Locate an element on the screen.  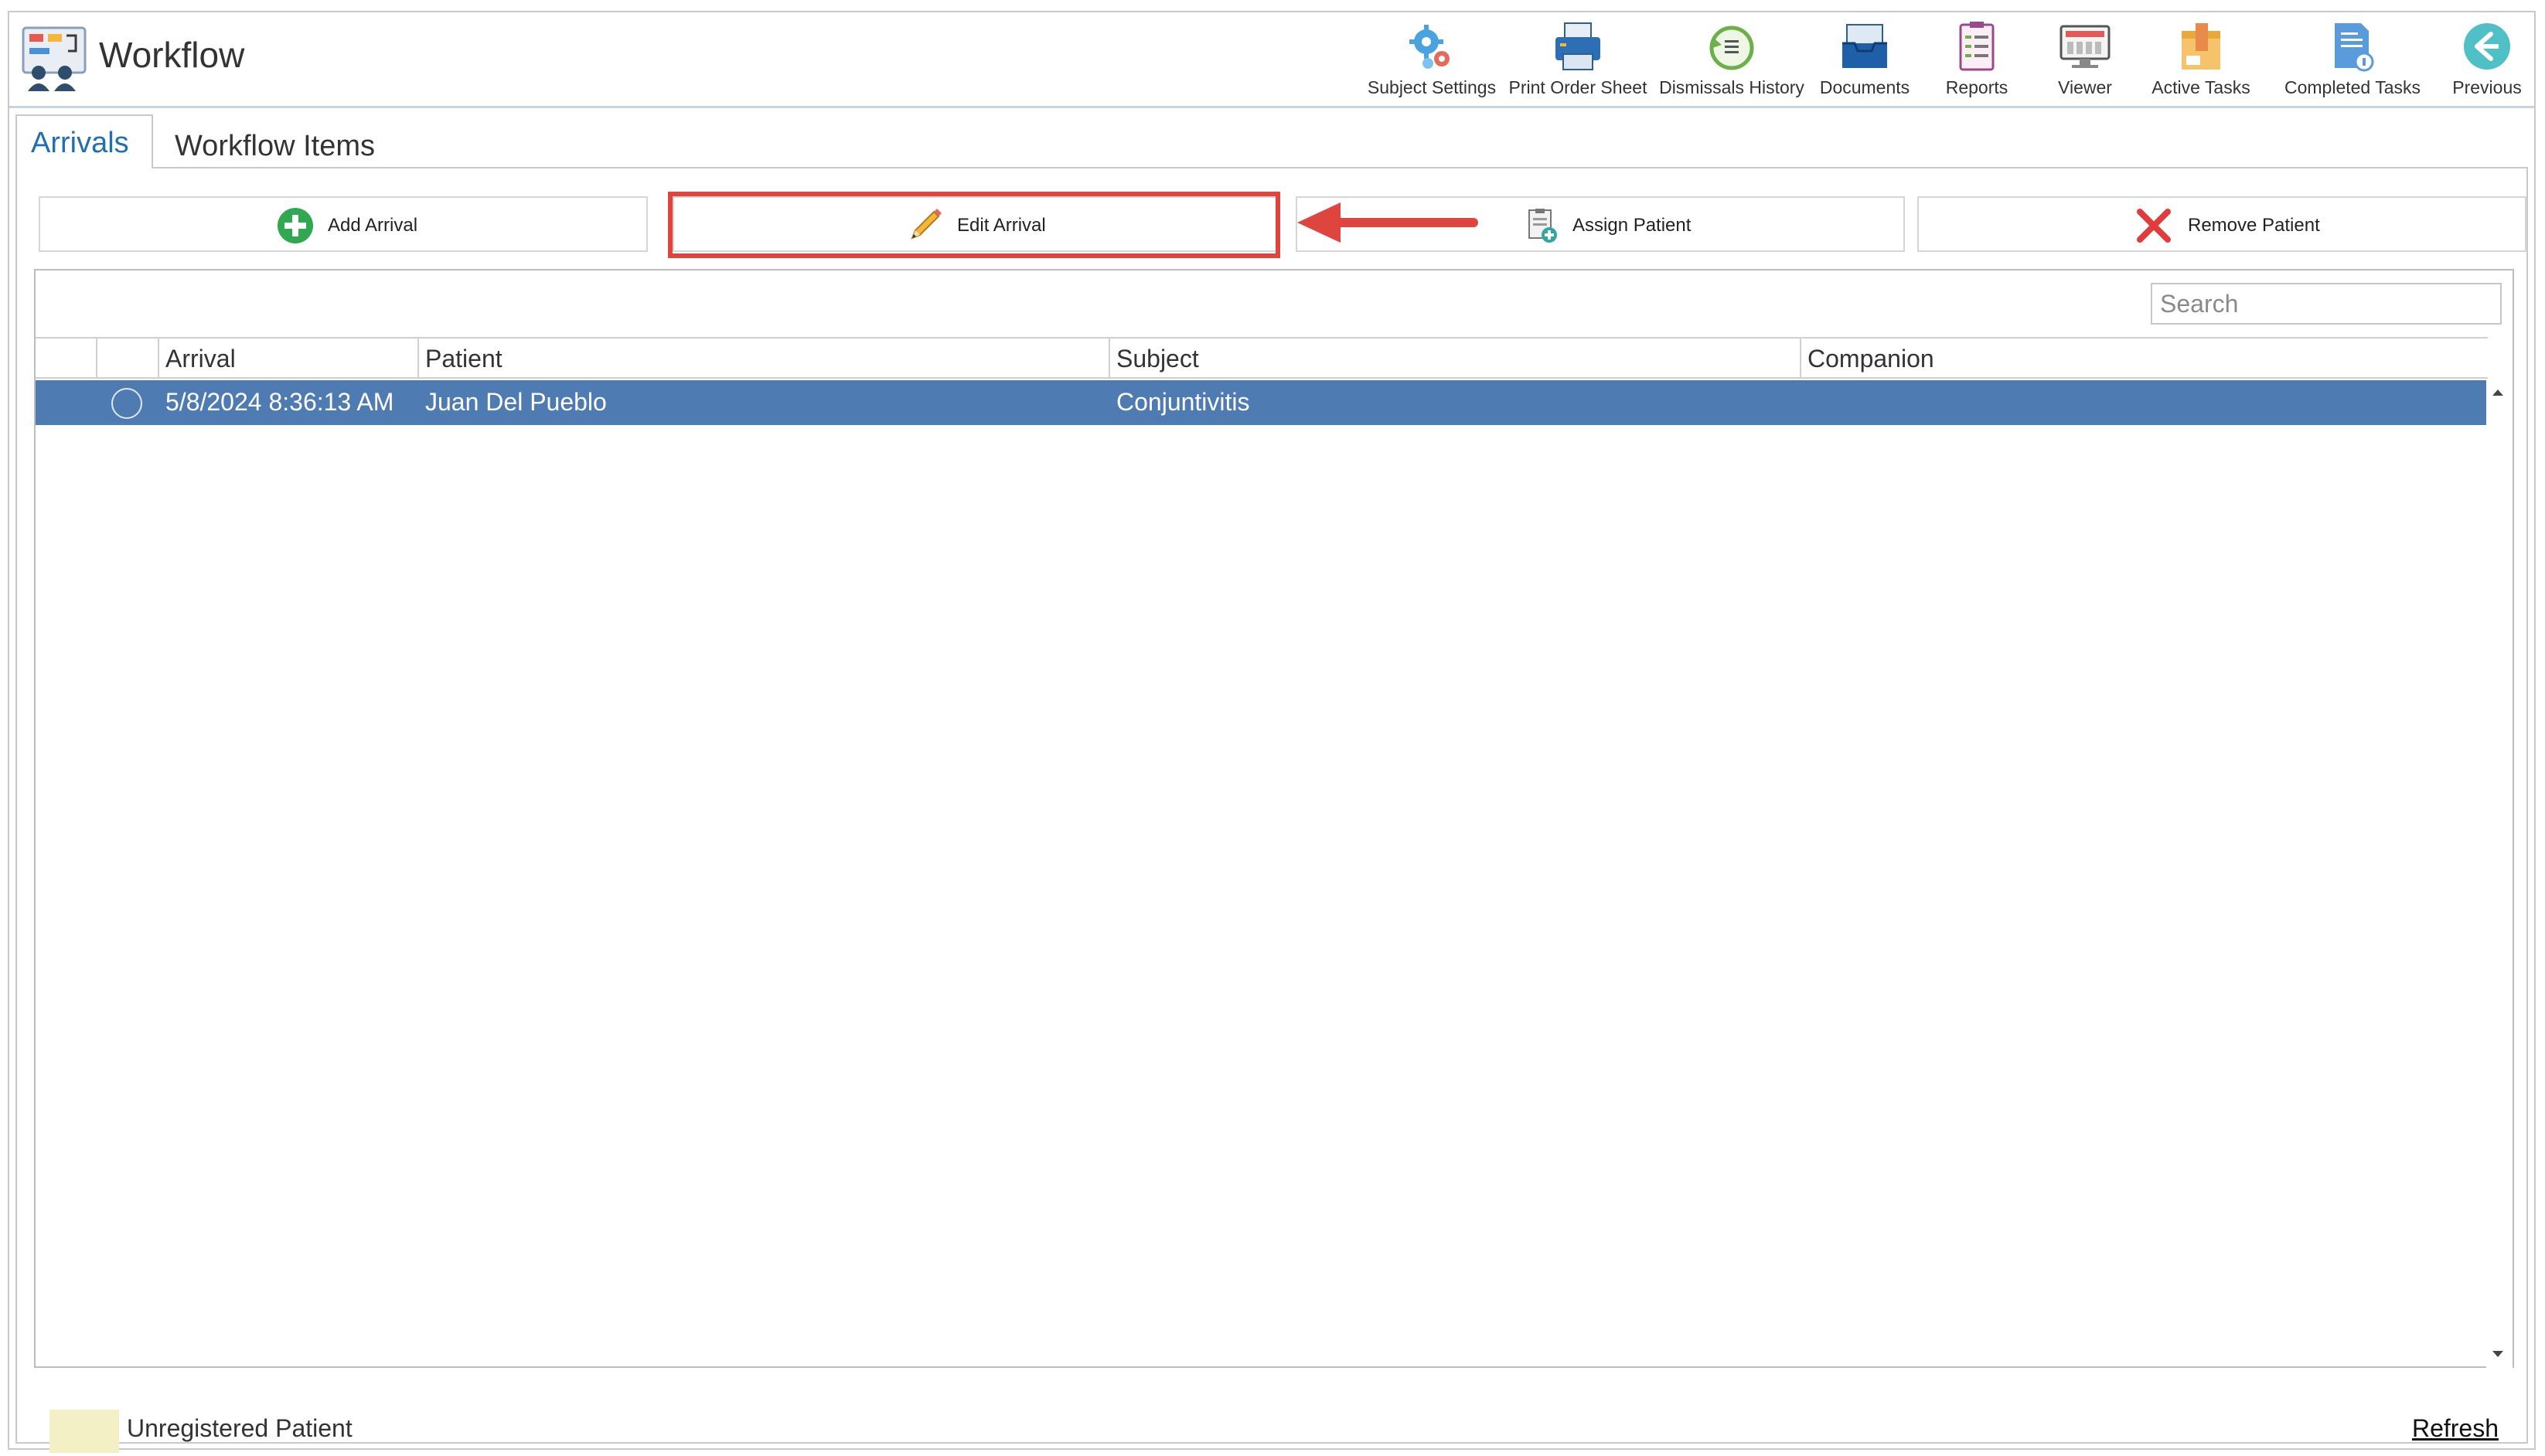
edit-arrival-label: Edit Arrival is located at coordinates (1001, 226).